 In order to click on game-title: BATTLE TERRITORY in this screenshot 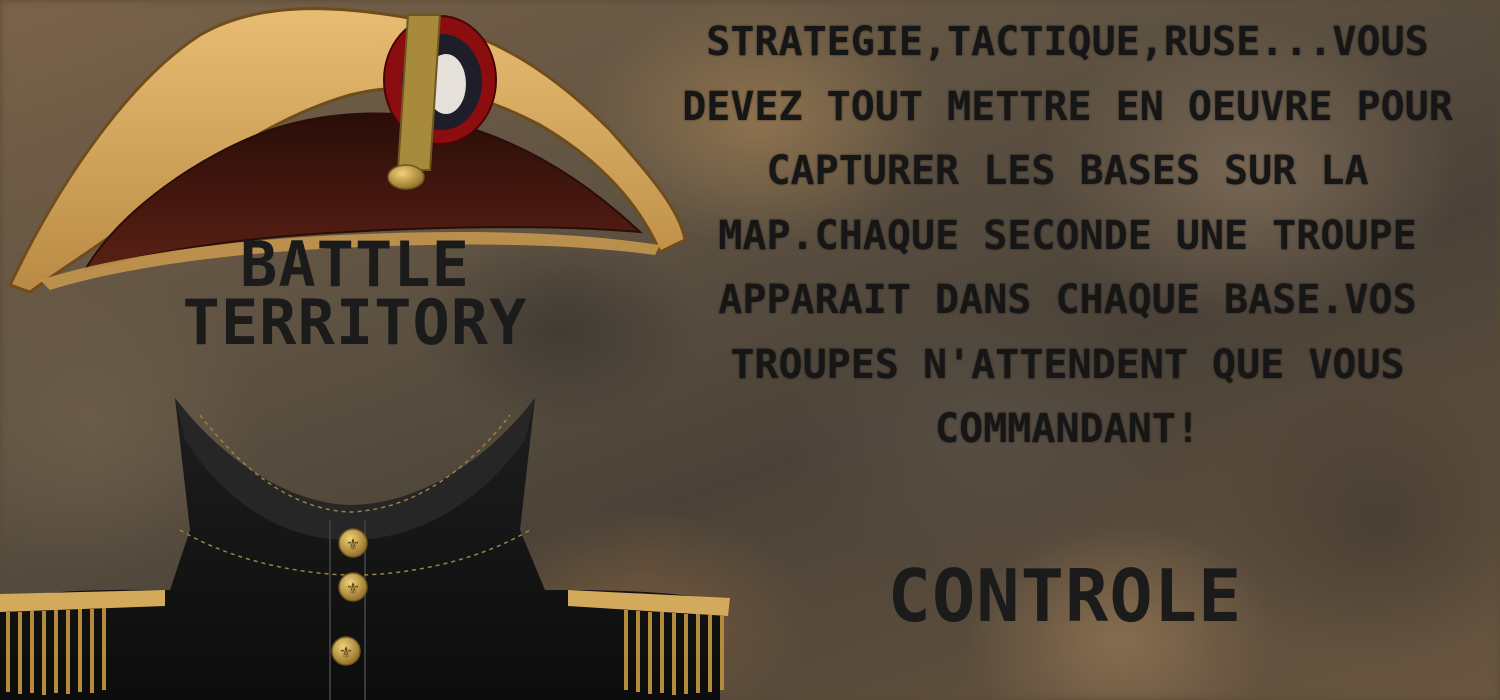, I will do `click(355, 293)`.